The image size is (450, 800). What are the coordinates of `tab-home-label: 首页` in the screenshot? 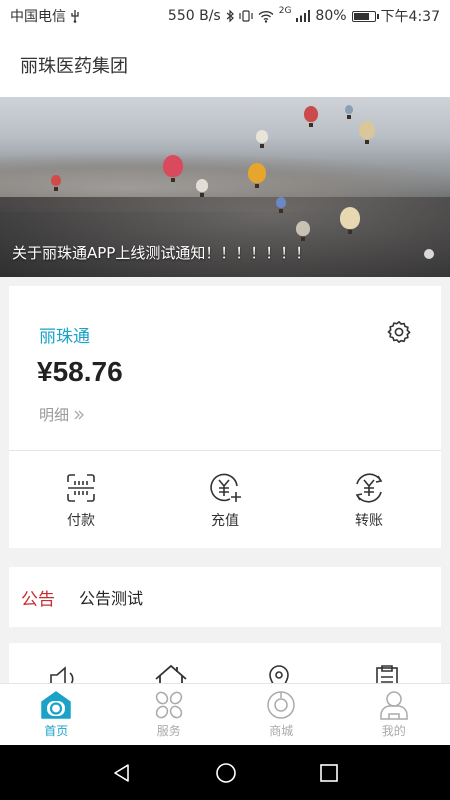 It's located at (56, 731).